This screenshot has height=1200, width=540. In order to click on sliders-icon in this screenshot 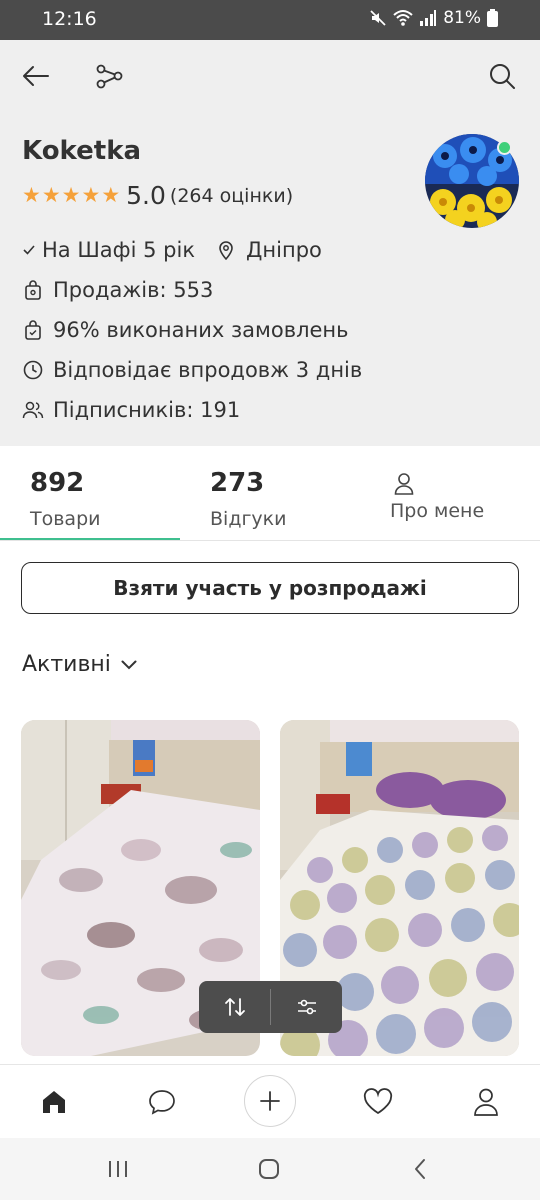, I will do `click(306, 1007)`.